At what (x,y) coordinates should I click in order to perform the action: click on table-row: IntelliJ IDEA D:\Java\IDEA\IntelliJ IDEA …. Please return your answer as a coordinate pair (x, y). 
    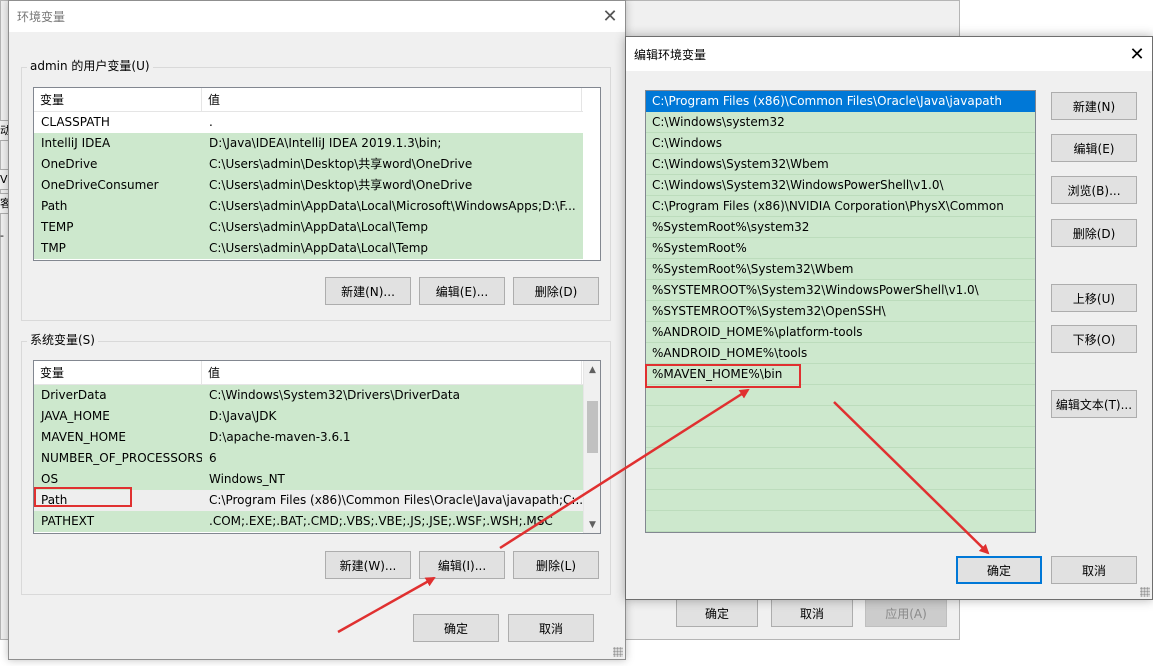
    Looking at the image, I should click on (308, 143).